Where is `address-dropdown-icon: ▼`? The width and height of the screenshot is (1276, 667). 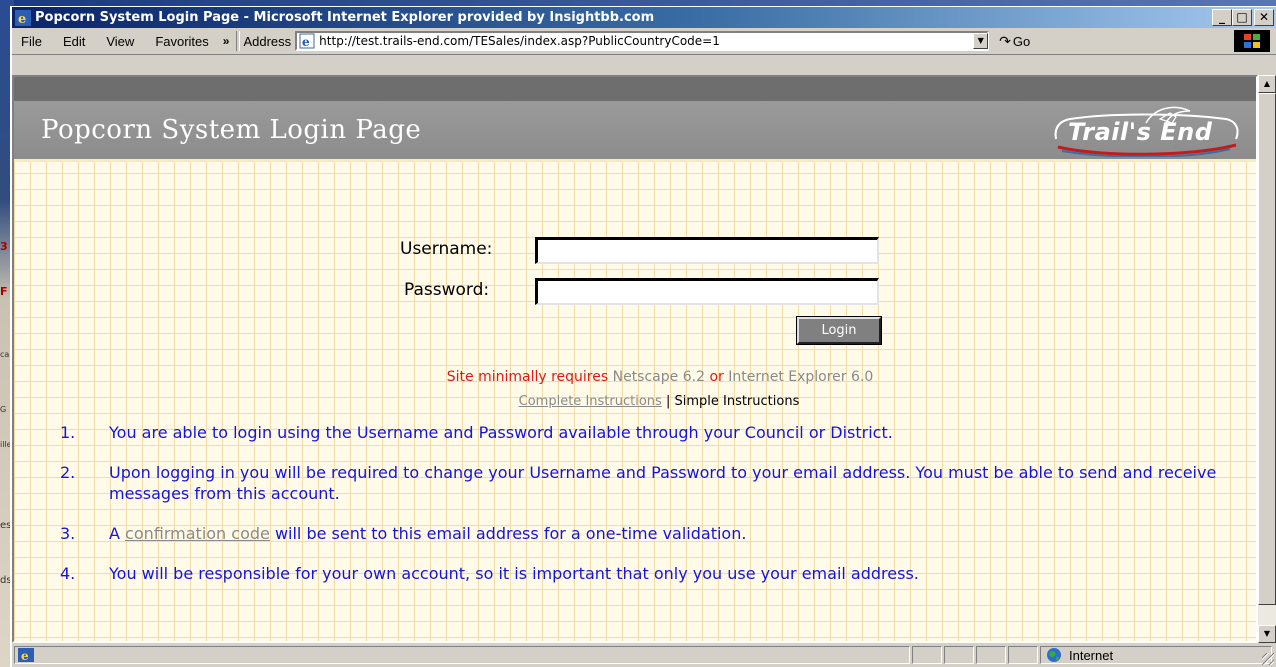
address-dropdown-icon: ▼ is located at coordinates (981, 41).